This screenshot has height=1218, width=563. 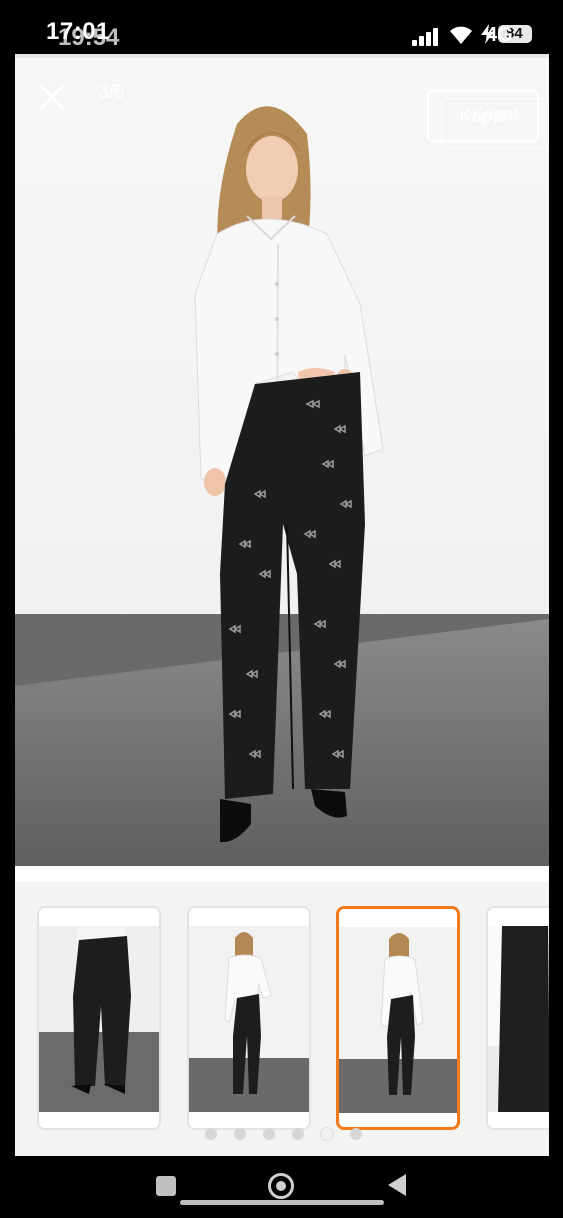 I want to click on thumbnail-4-image, so click(x=518, y=1019).